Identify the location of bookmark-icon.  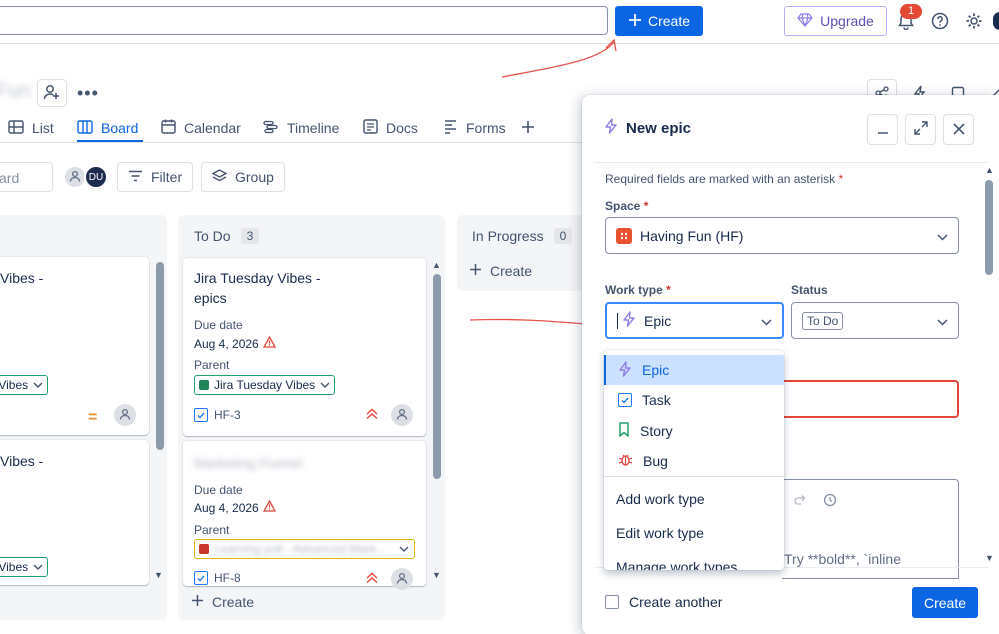
(624, 431).